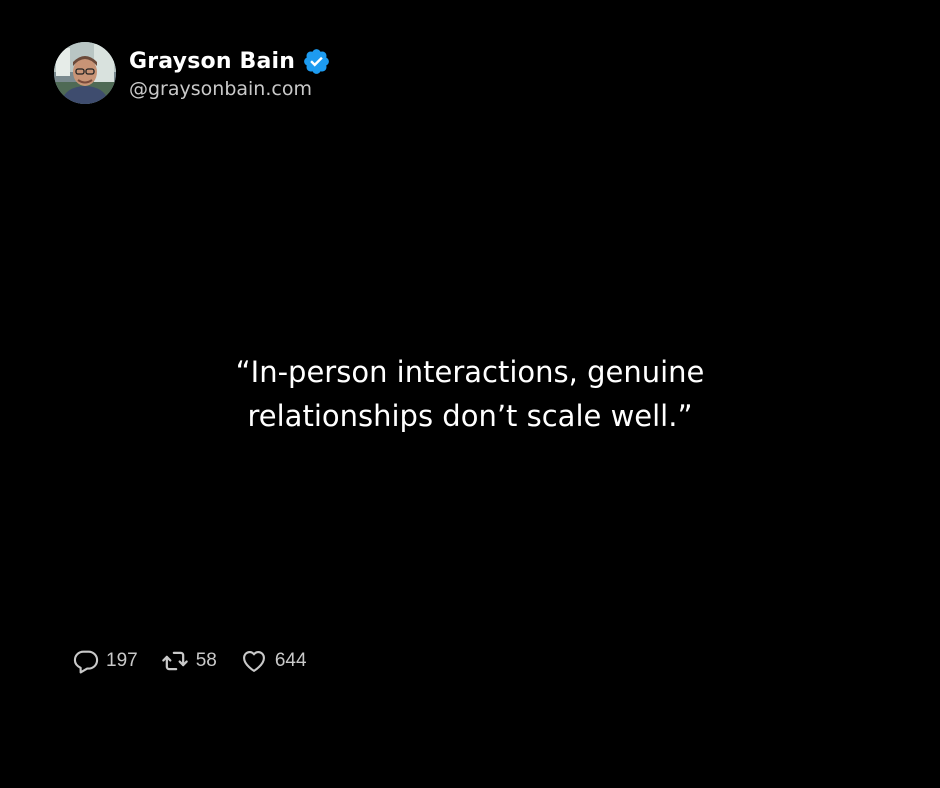  Describe the element at coordinates (290, 660) in the screenshot. I see `like-count: 644` at that location.